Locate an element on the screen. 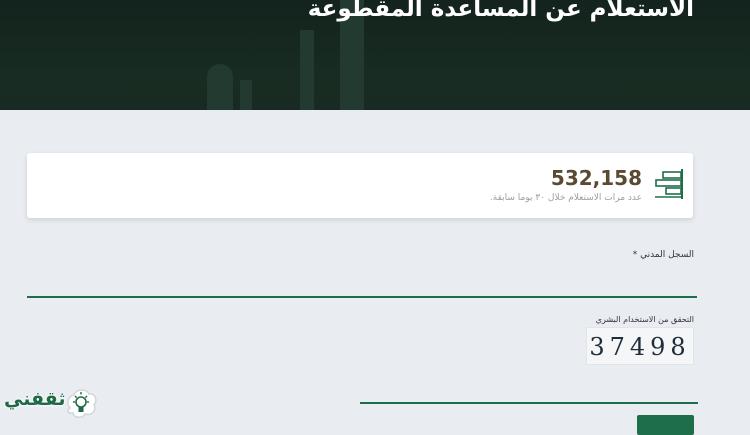 This screenshot has width=750, height=435. watermark-logo: ثقفني is located at coordinates (56, 406).